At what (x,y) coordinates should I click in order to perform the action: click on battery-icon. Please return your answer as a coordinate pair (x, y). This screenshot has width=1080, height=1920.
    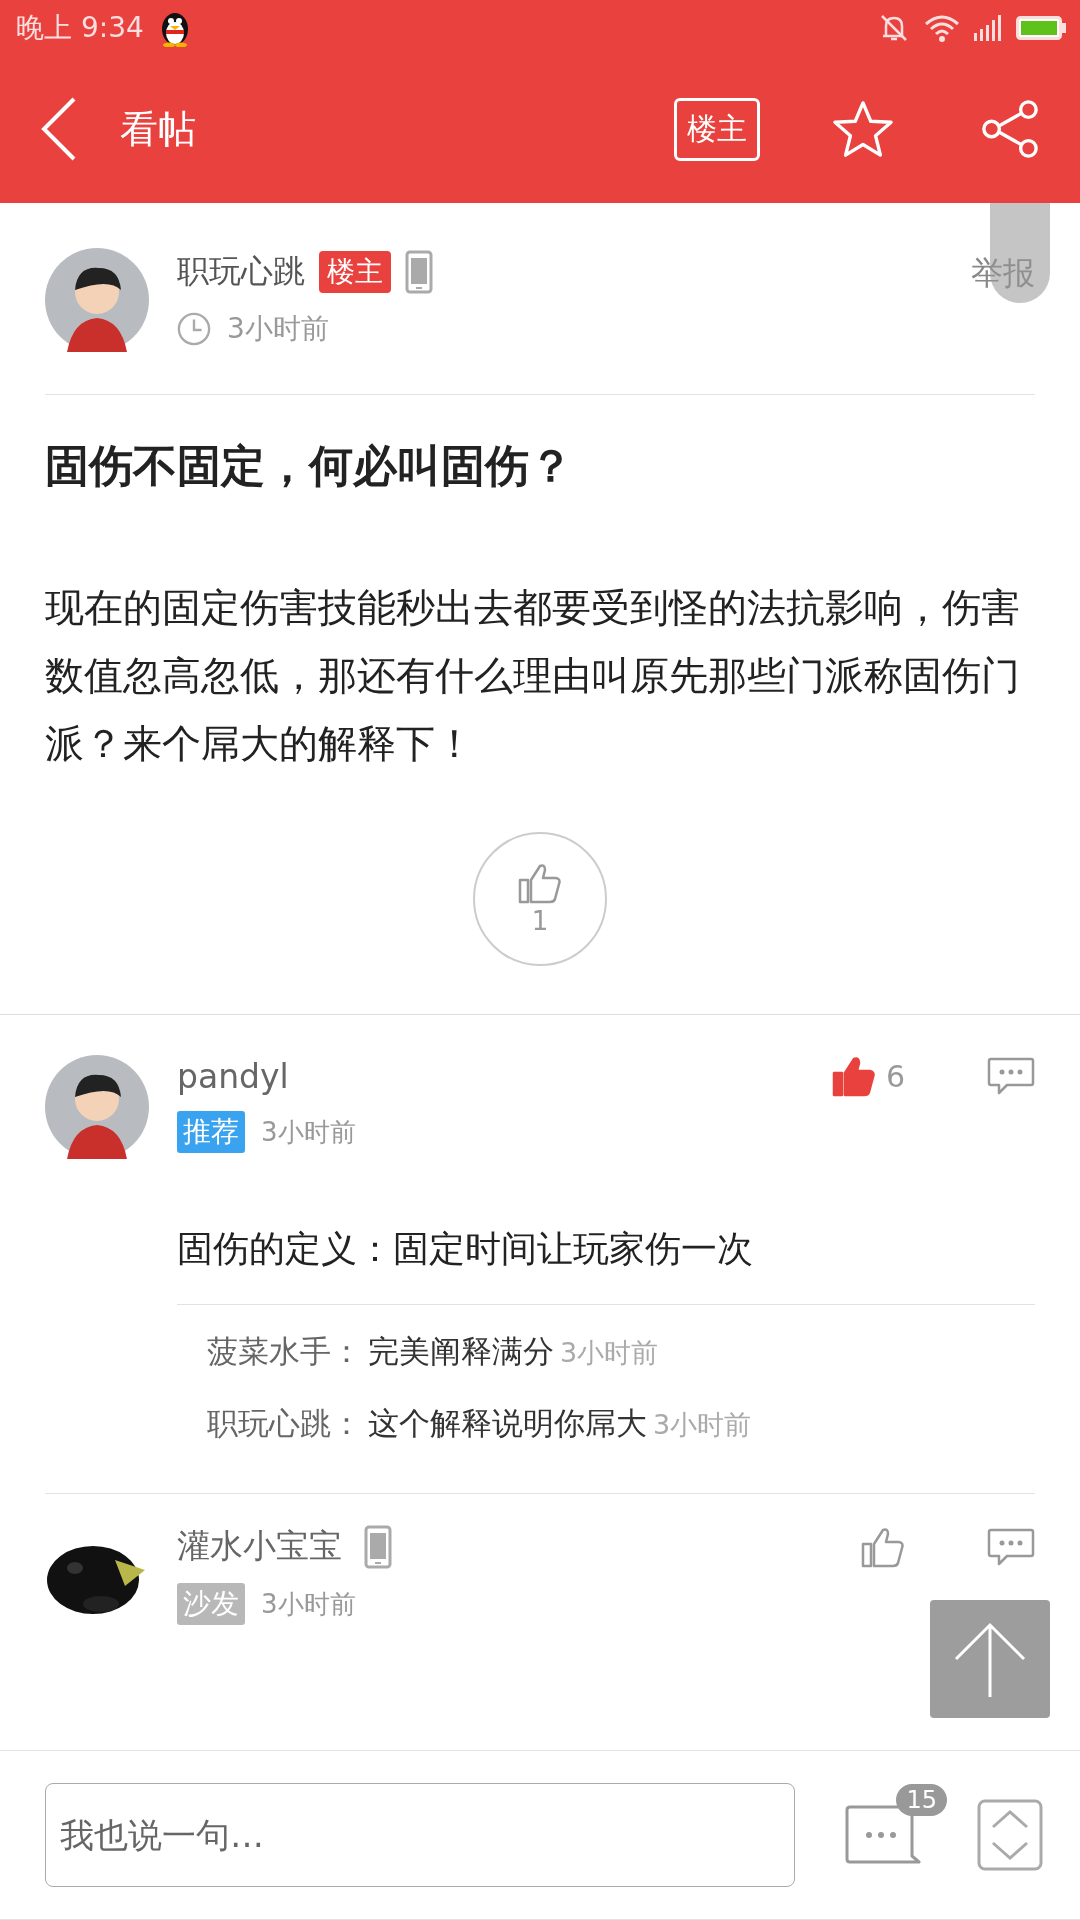
    Looking at the image, I should click on (1041, 27).